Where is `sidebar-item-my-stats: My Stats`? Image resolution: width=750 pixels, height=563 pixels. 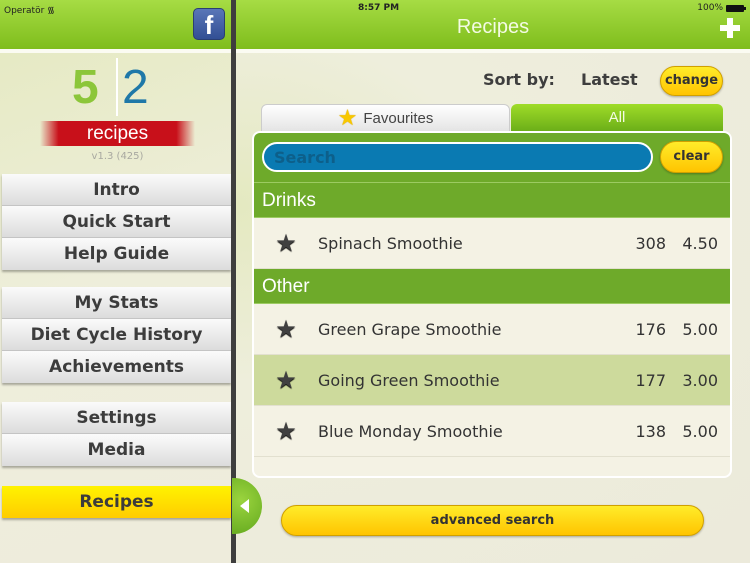 sidebar-item-my-stats: My Stats is located at coordinates (116, 303).